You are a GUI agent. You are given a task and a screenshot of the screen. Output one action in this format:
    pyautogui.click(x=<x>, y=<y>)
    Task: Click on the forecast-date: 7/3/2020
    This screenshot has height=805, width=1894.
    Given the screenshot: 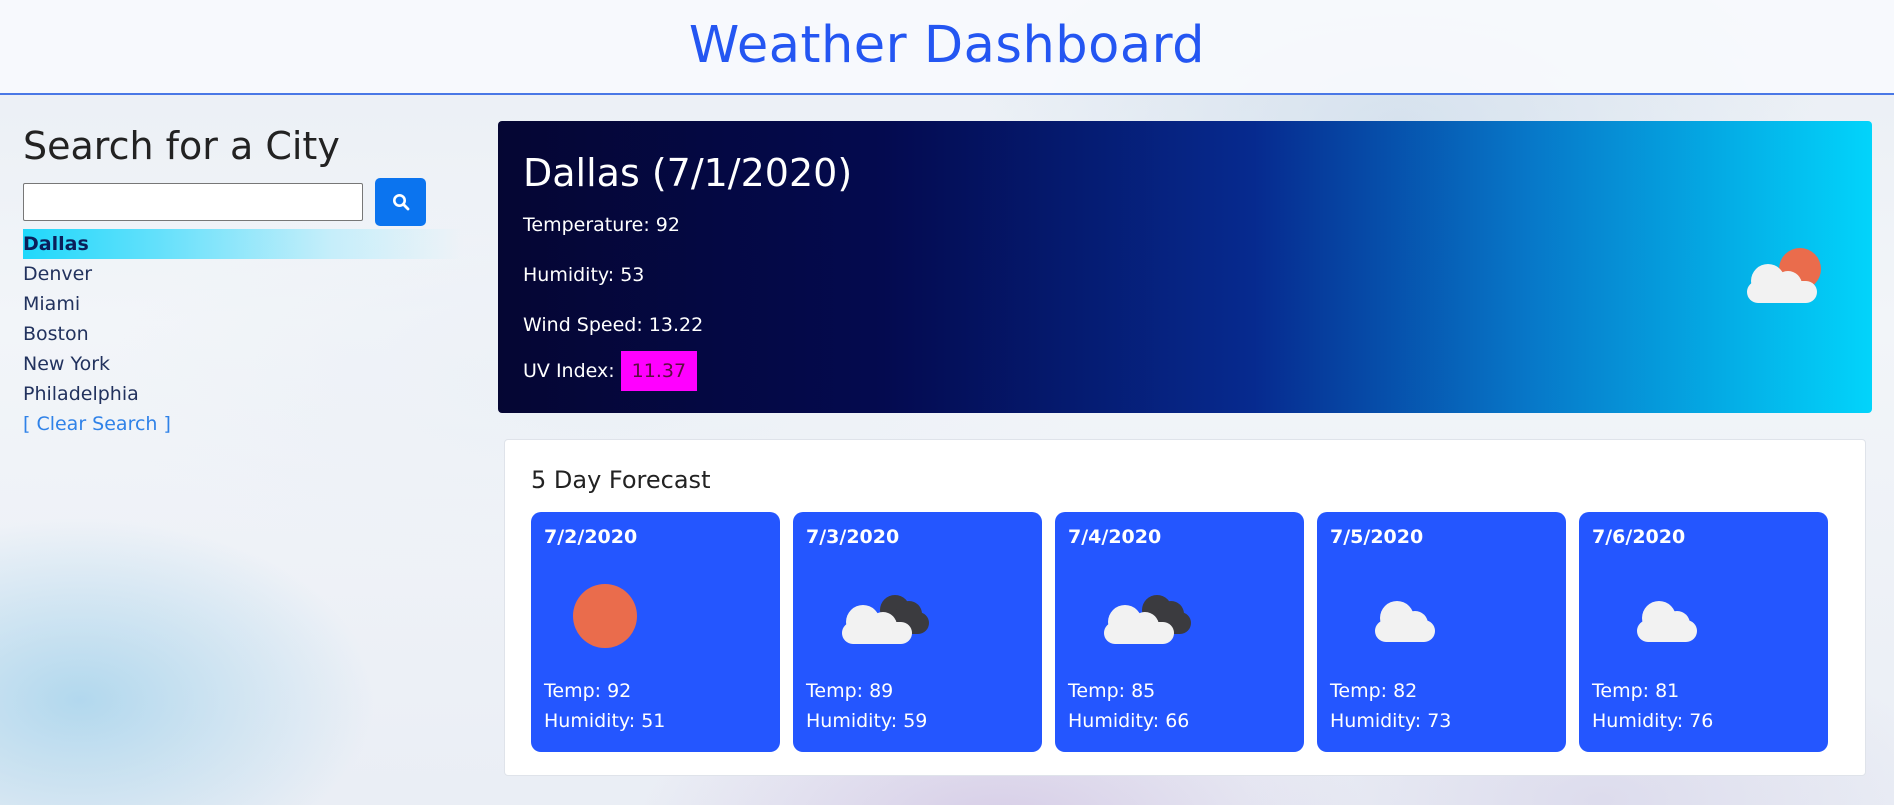 What is the action you would take?
    pyautogui.click(x=853, y=537)
    